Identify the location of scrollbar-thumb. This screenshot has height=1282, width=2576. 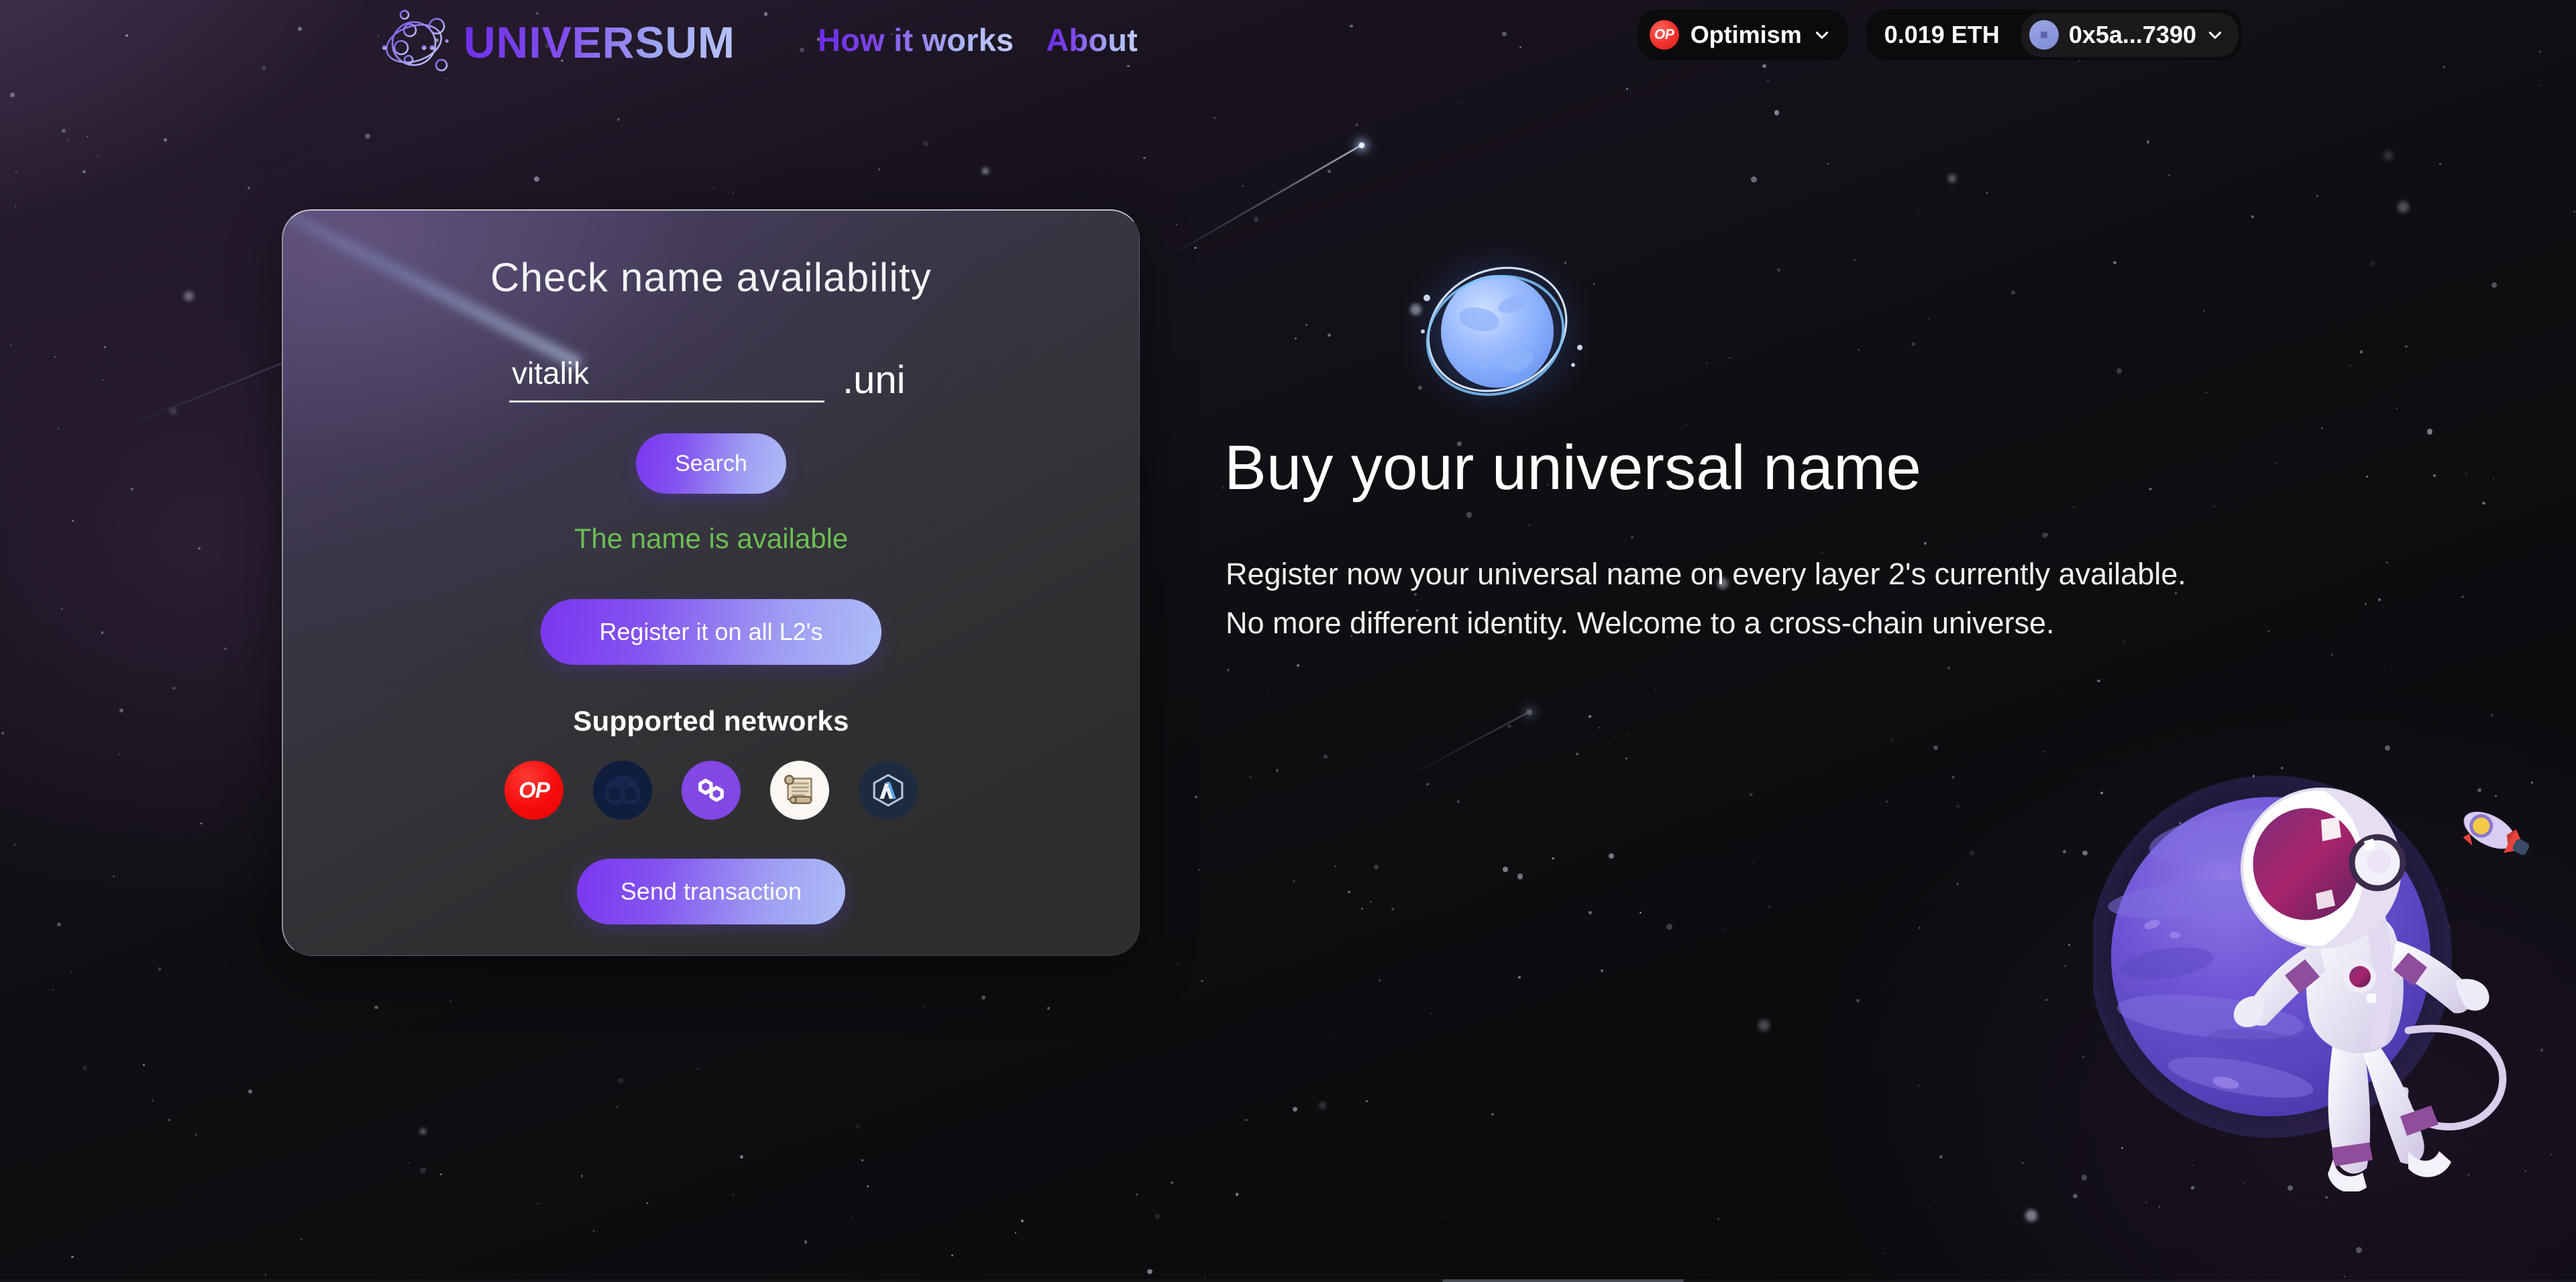
(1563, 1280).